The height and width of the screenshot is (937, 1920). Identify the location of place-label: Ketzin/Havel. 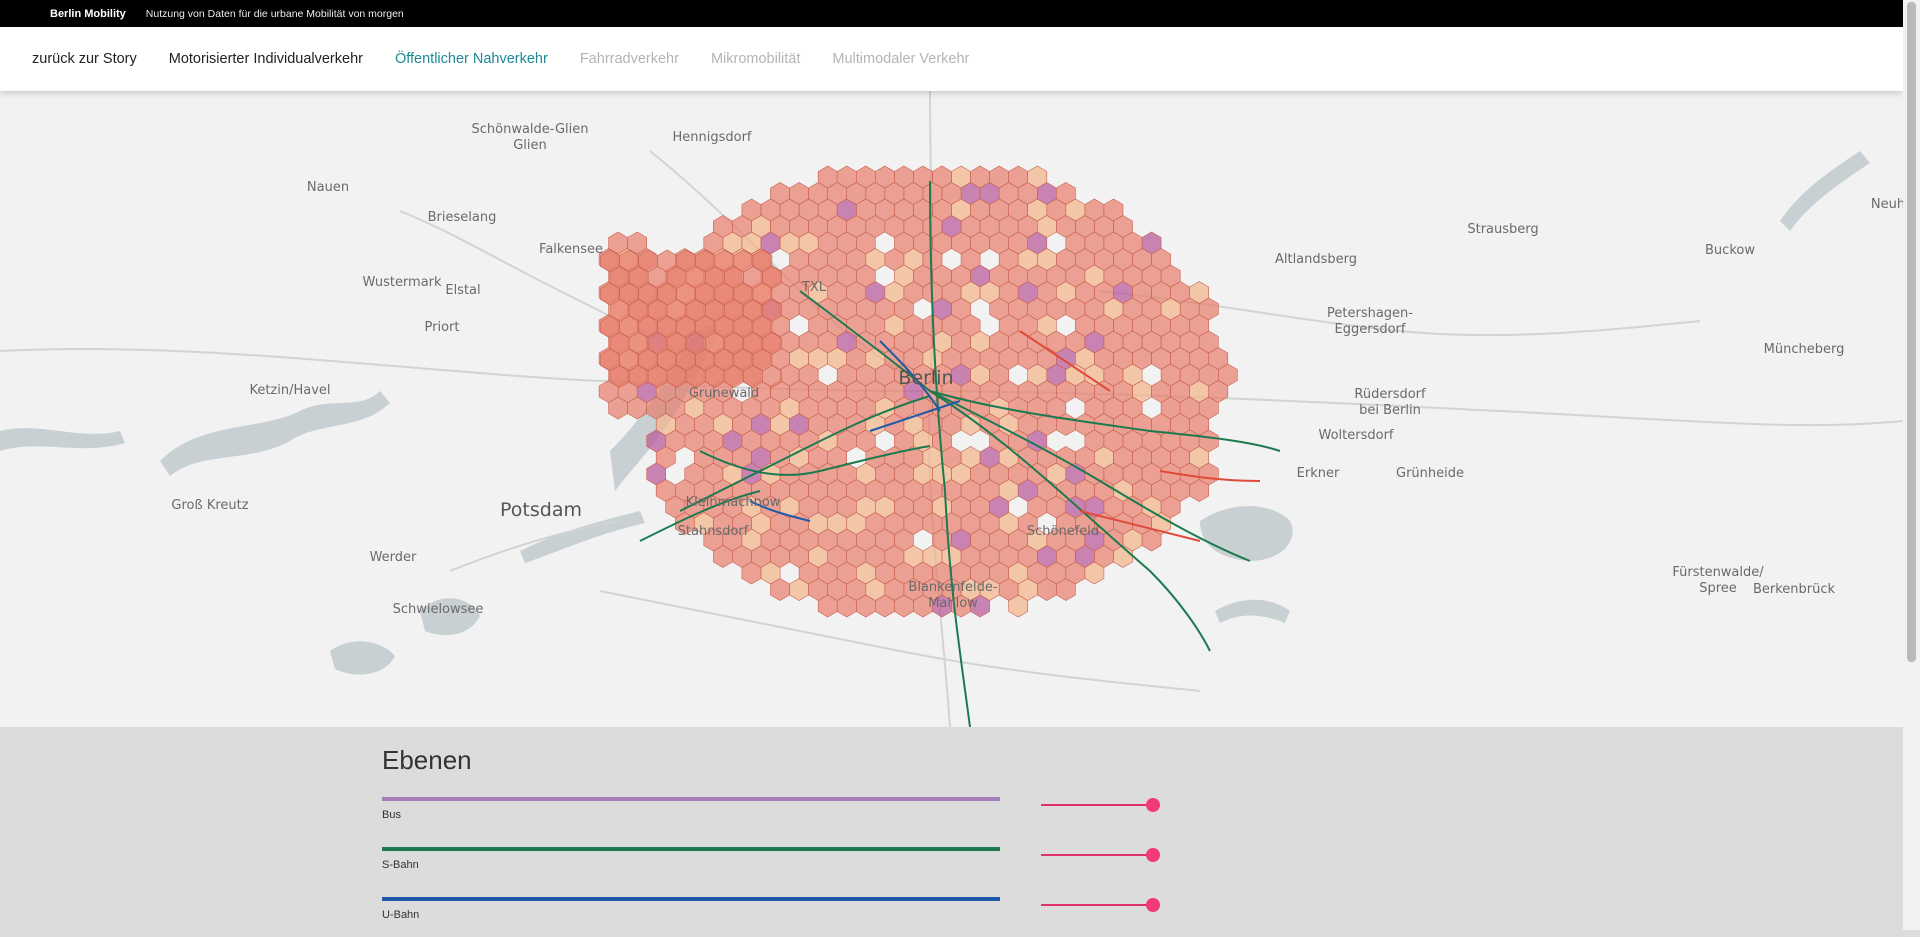
(289, 390).